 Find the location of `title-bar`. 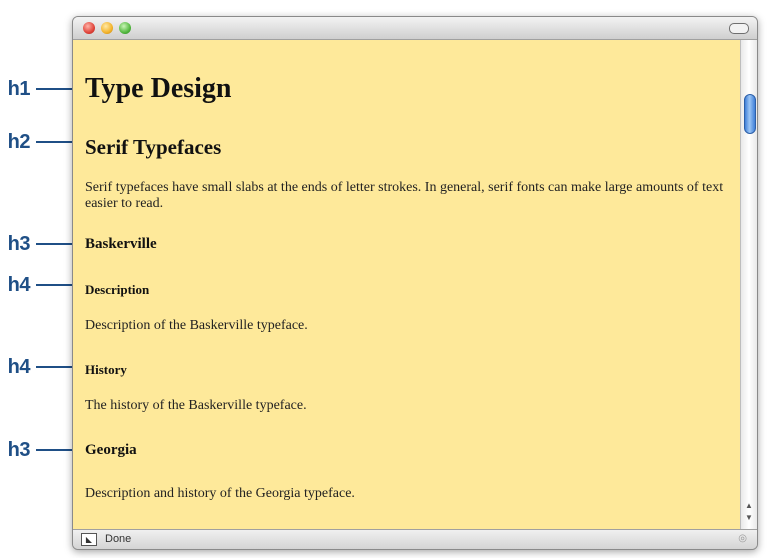

title-bar is located at coordinates (415, 28).